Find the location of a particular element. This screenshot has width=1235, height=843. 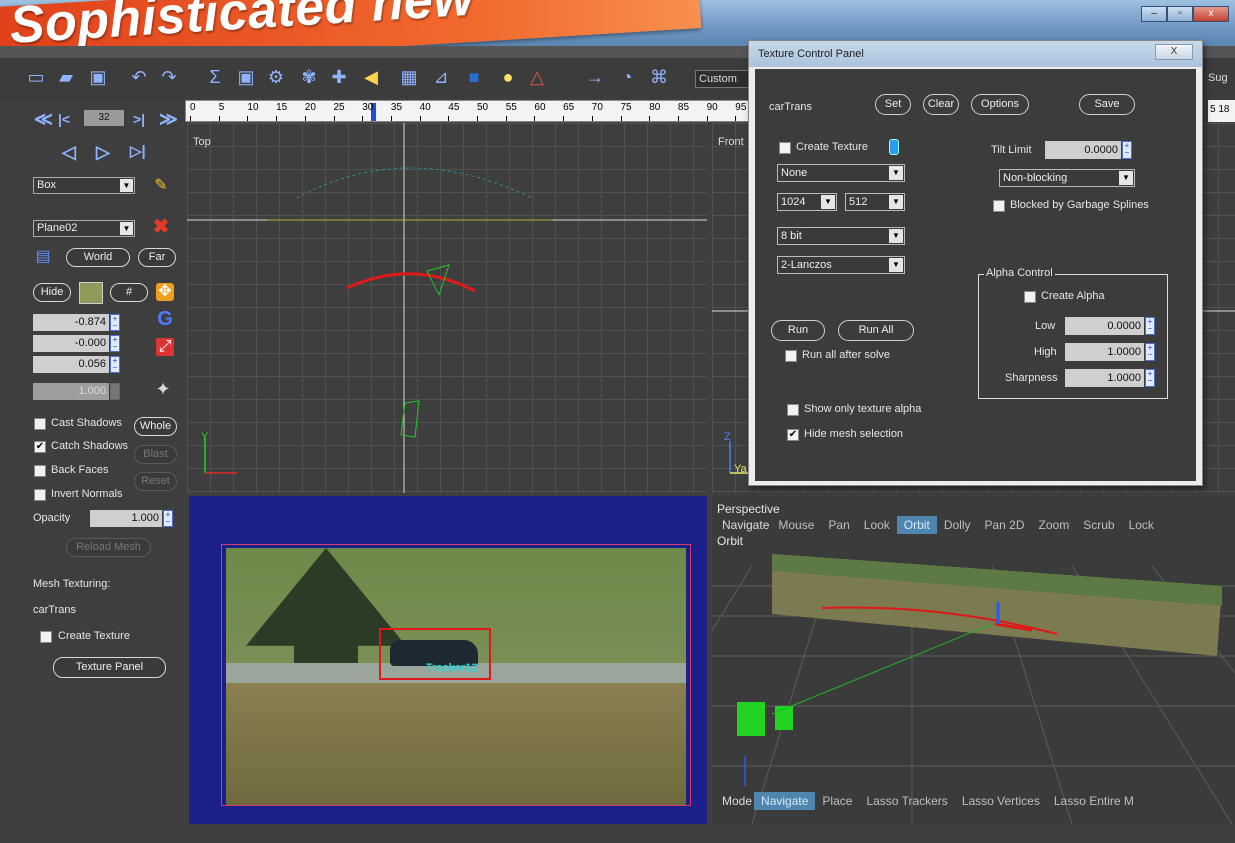

timeline: 0 5 10 15 20 25 30 35 40 45 50 55 60 65 70 75 80 85 90 95 is located at coordinates (467, 111).